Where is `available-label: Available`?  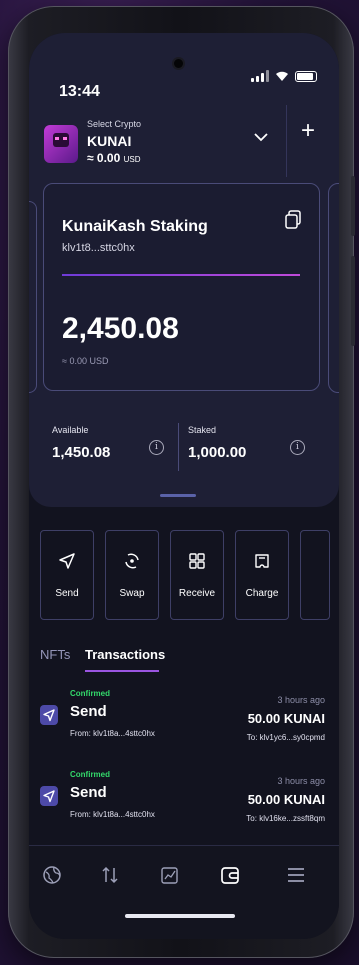
available-label: Available is located at coordinates (70, 430).